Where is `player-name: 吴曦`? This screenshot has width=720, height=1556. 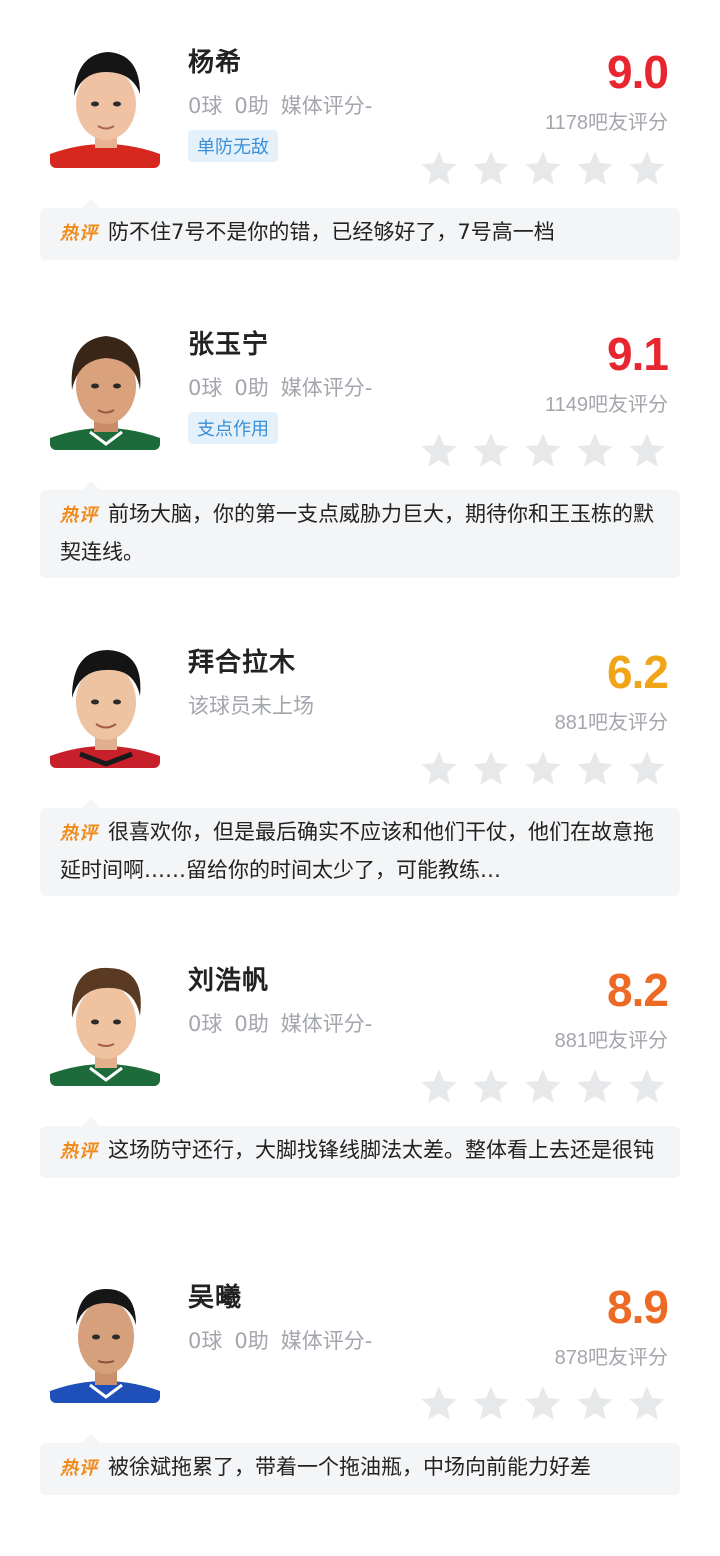
player-name: 吴曦 is located at coordinates (215, 1298).